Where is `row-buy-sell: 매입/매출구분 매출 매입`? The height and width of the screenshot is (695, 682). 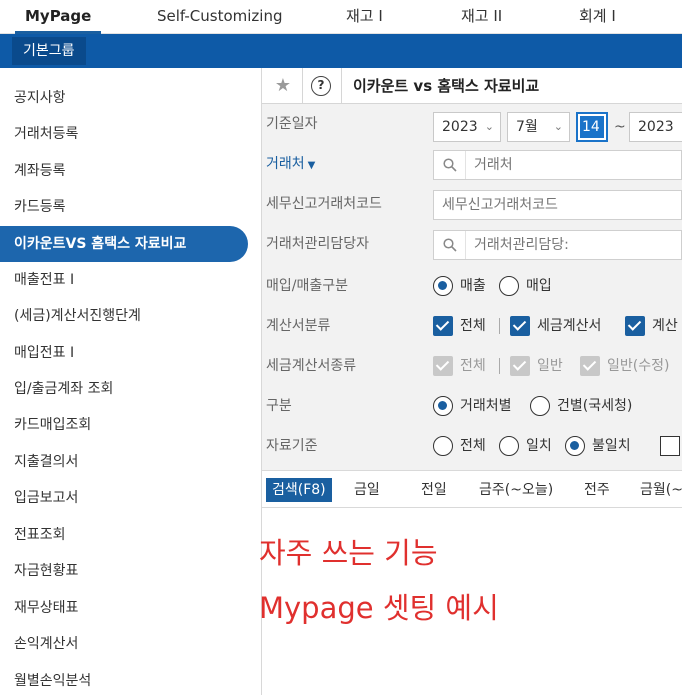 row-buy-sell: 매입/매출구분 매출 매입 is located at coordinates (472, 286).